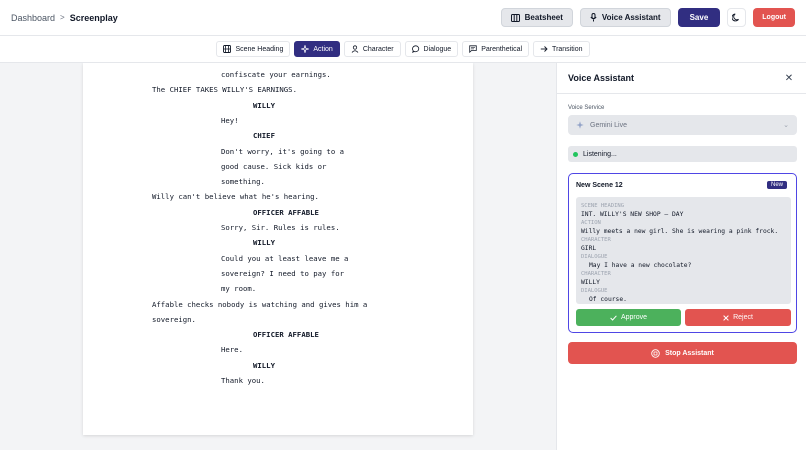 The width and height of the screenshot is (806, 450). Describe the element at coordinates (681, 78) in the screenshot. I see `panel-header: Voice Assistant ✕` at that location.